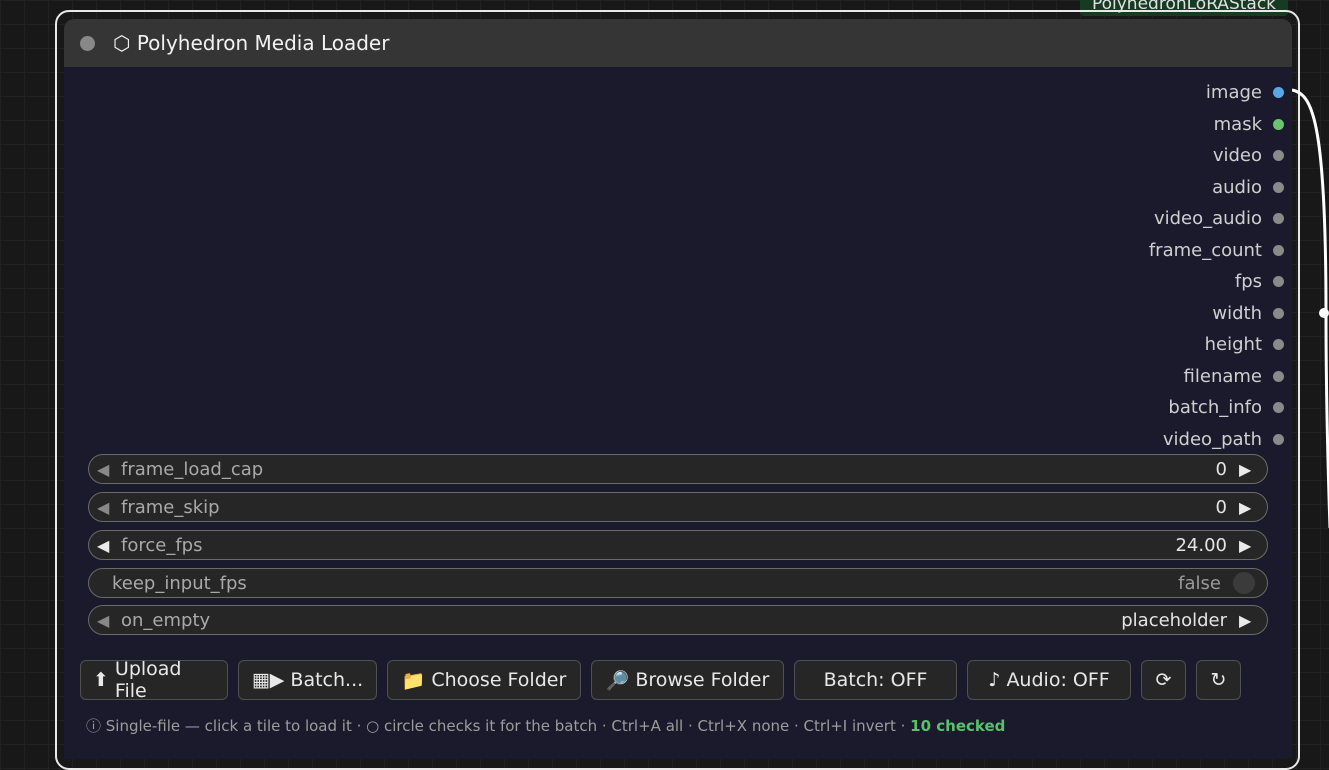 This screenshot has height=770, width=1329. I want to click on button-label: Batch: OFF, so click(875, 680).